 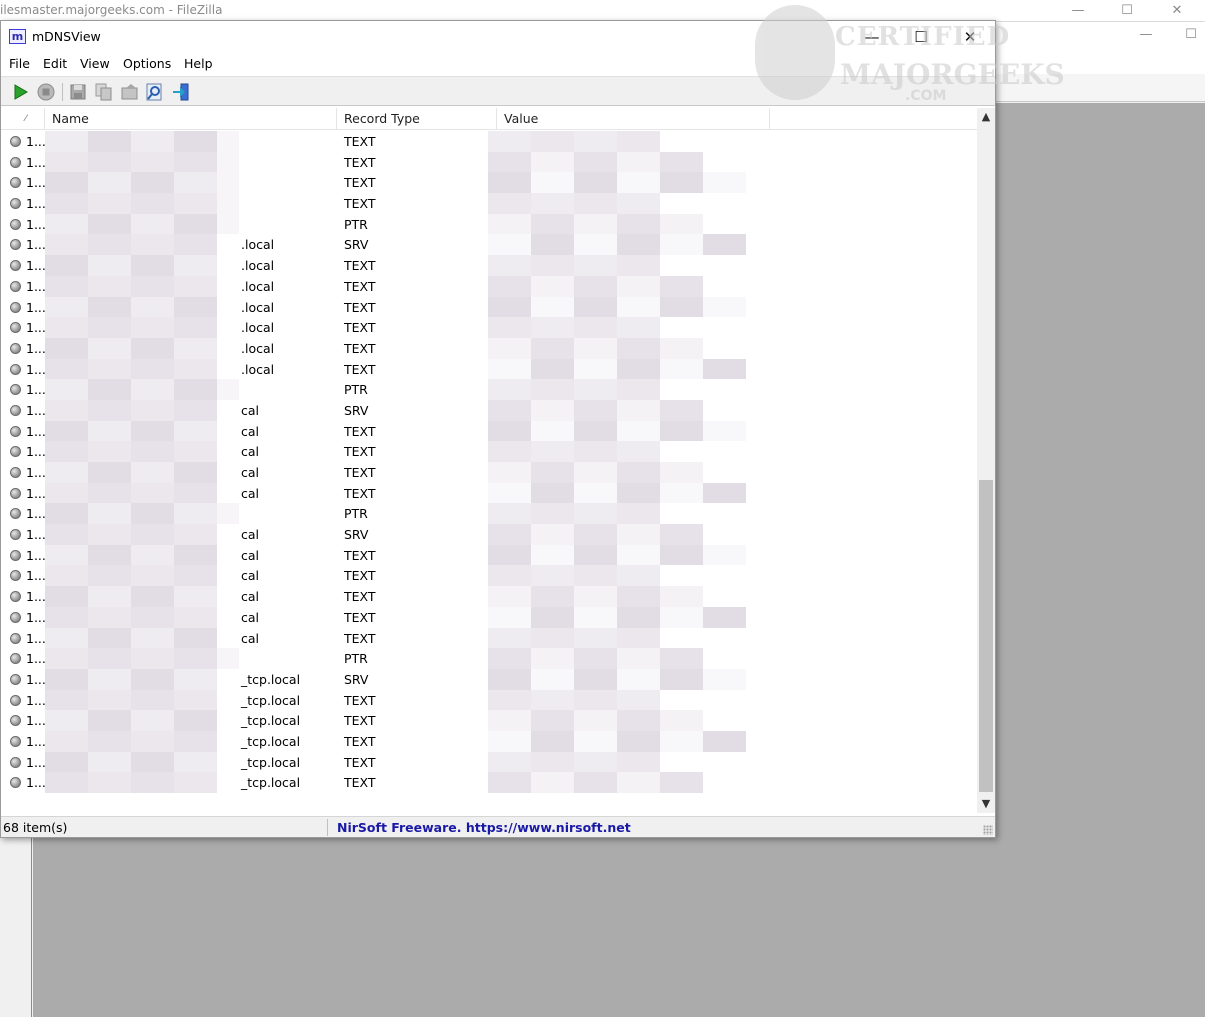 What do you see at coordinates (78, 92) in the screenshot?
I see `save-icon` at bounding box center [78, 92].